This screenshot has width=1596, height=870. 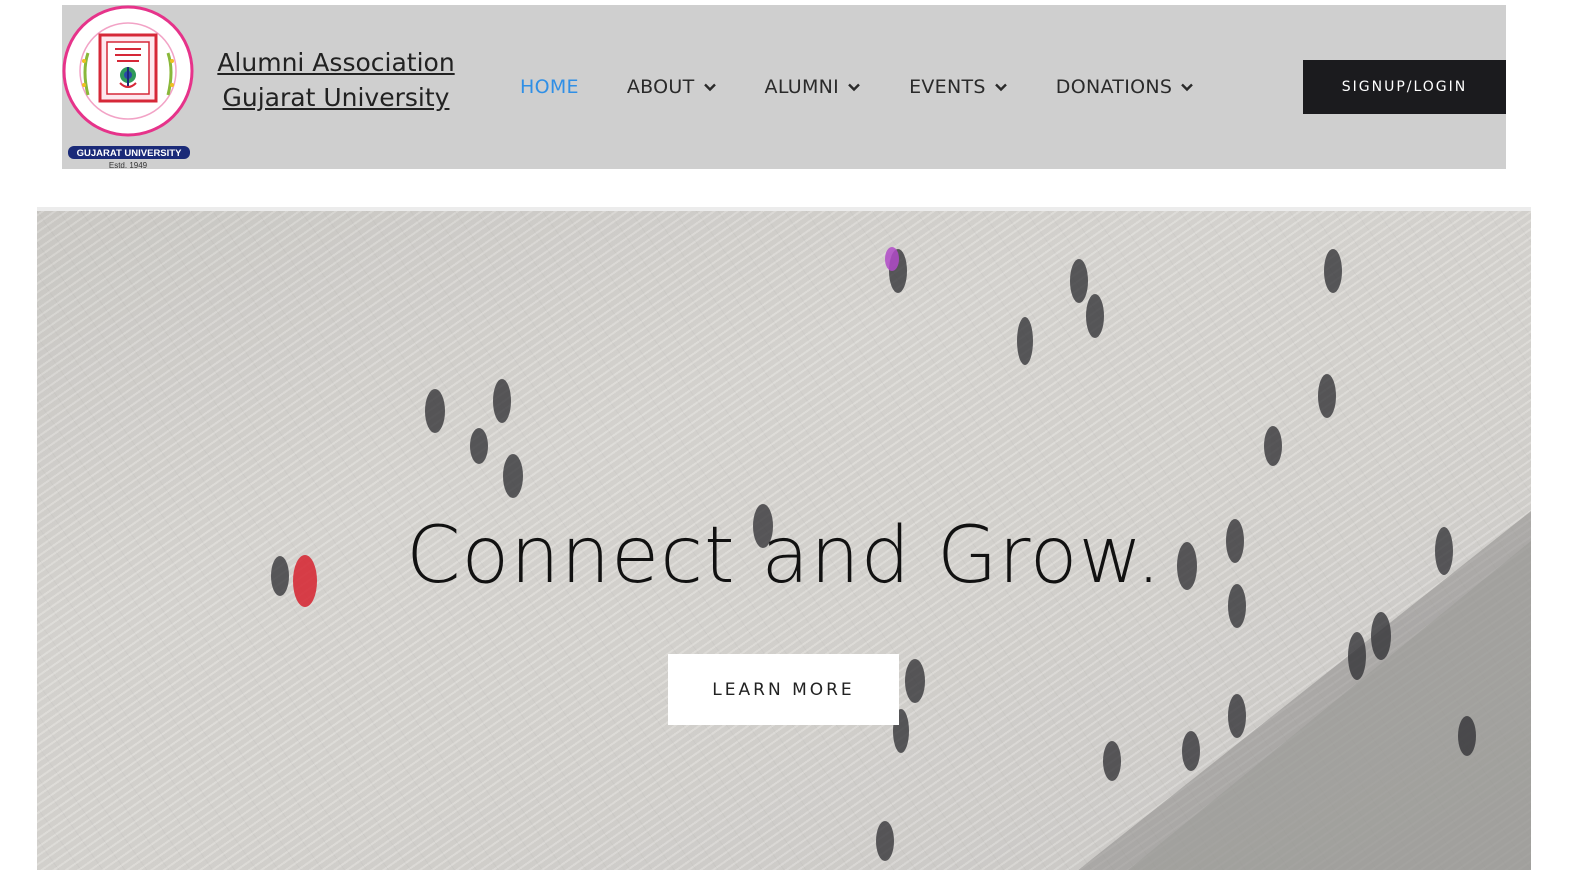 I want to click on hero-title: Connect and Grow., so click(x=784, y=556).